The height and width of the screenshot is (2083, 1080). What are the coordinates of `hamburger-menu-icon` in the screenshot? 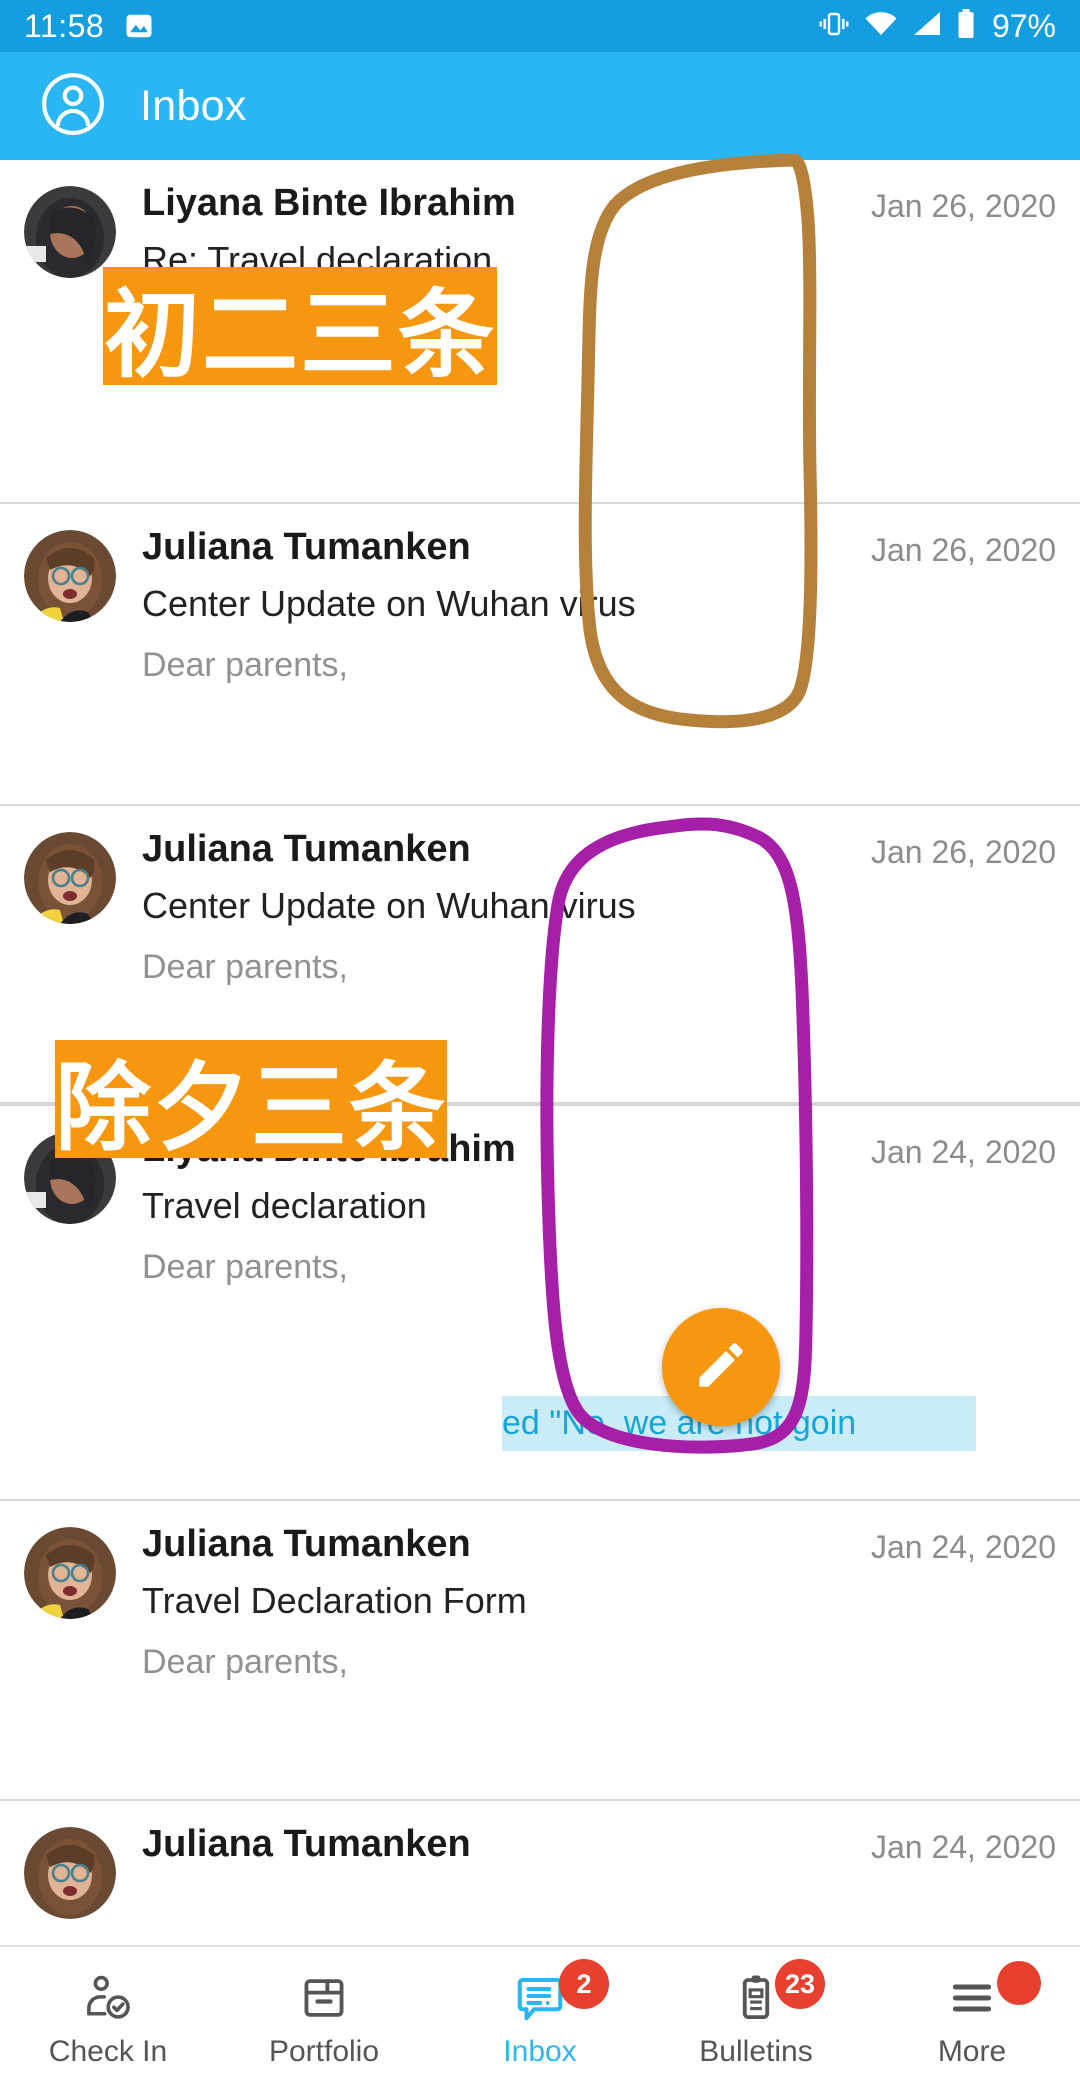 It's located at (993, 1995).